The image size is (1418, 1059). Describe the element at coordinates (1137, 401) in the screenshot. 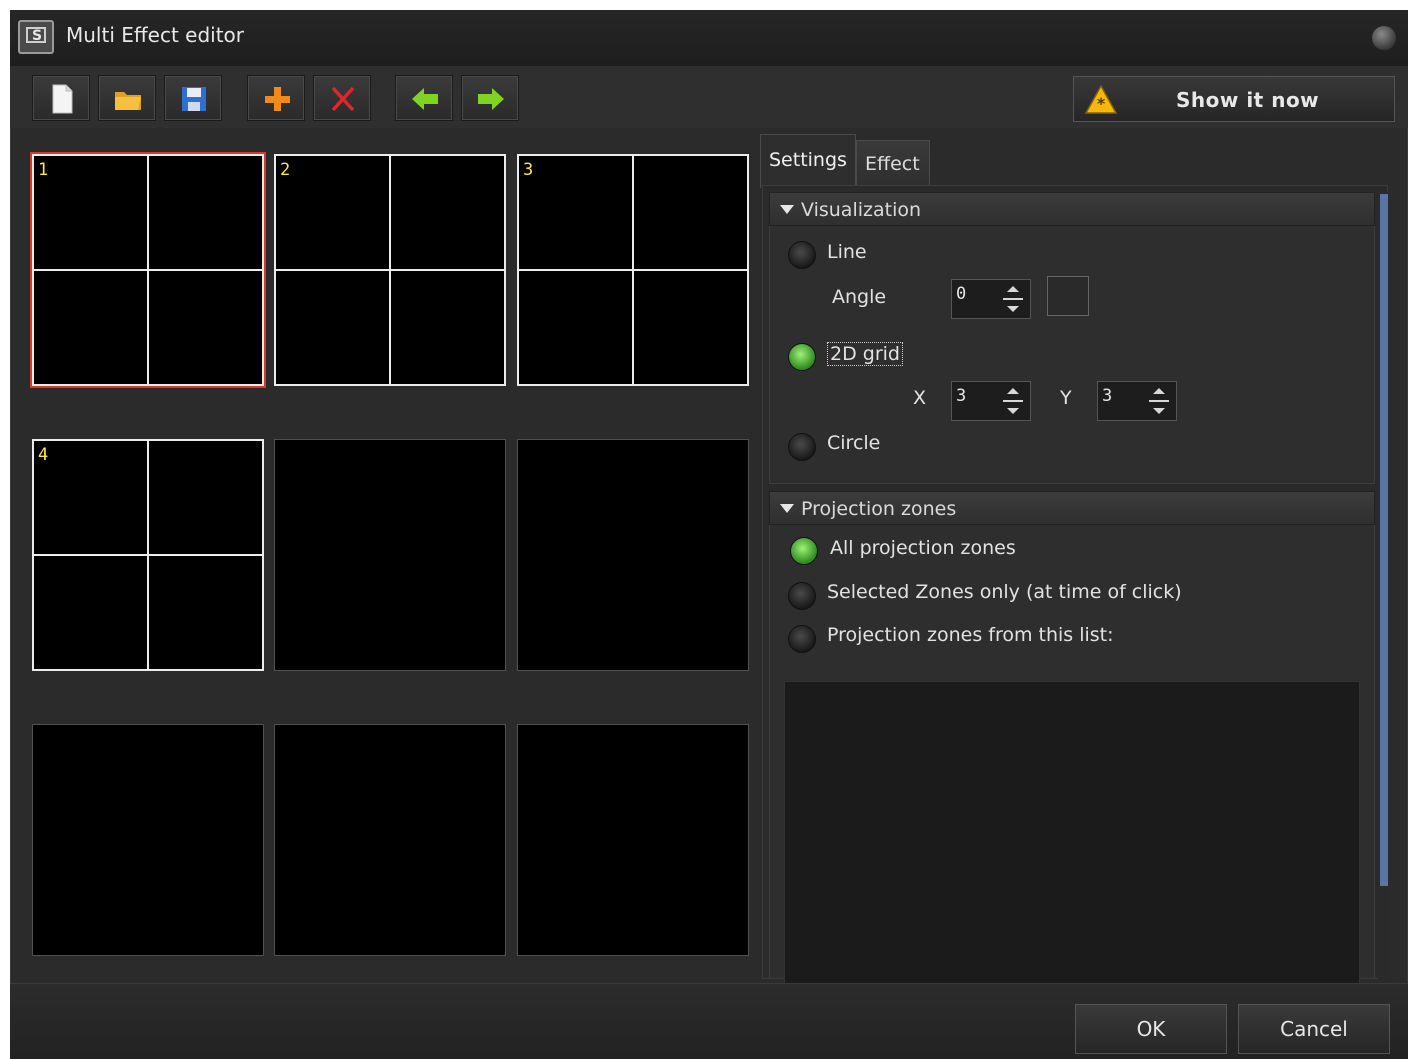

I see `grid-y-spinbox: 3` at that location.